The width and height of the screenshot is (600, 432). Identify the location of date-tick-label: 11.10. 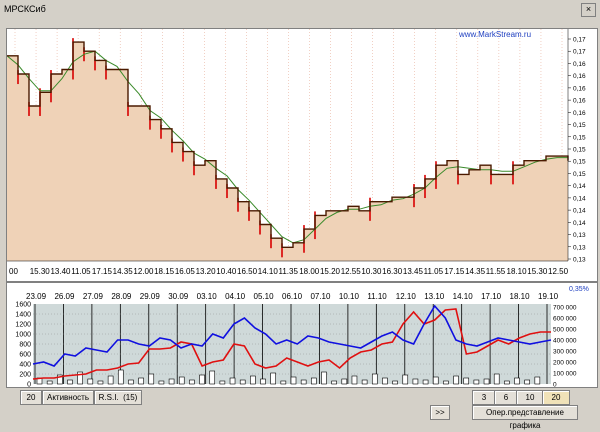
(377, 296).